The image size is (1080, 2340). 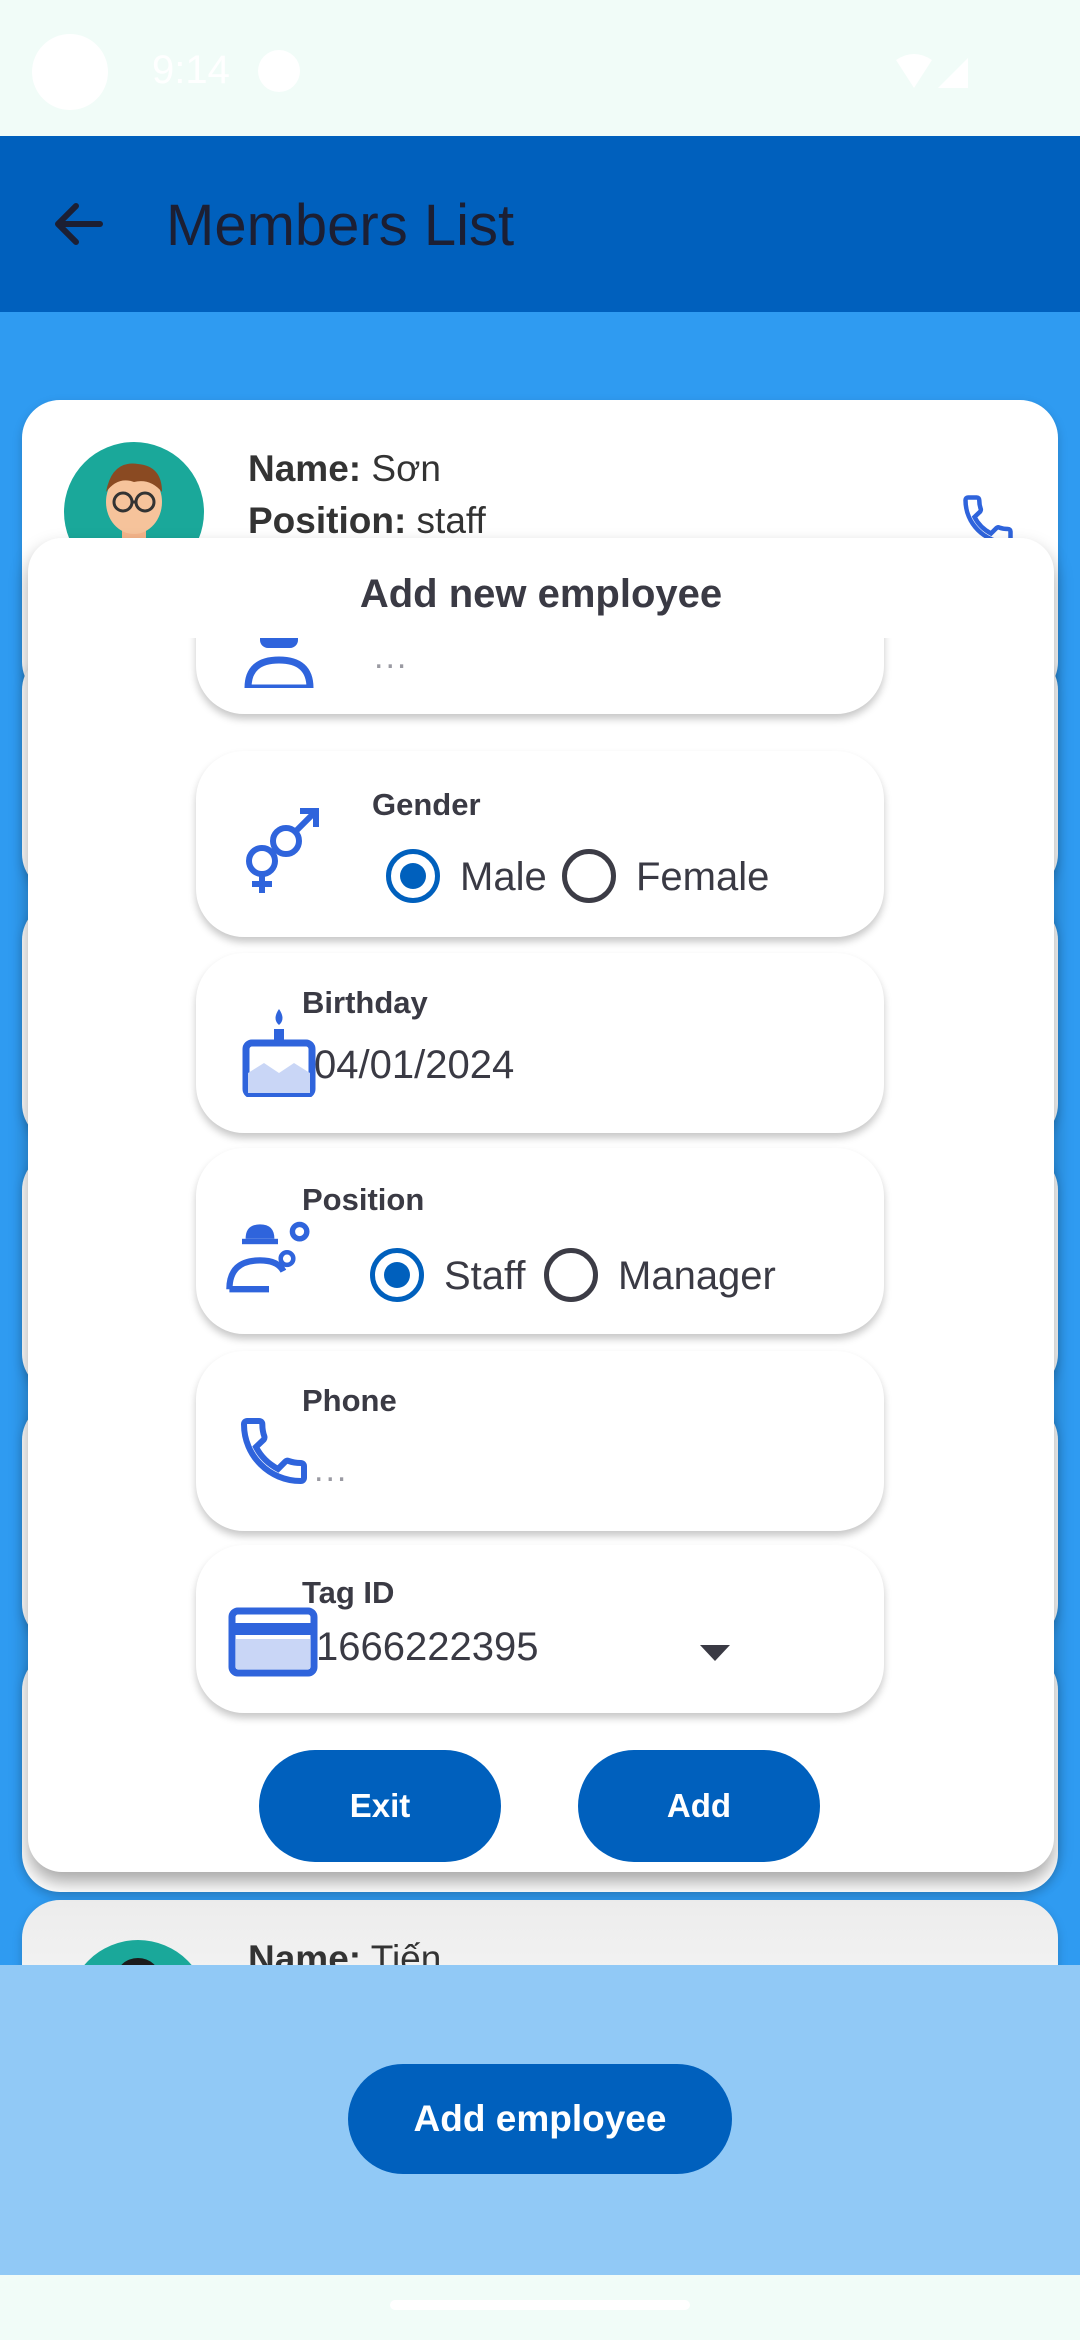 What do you see at coordinates (715, 1653) in the screenshot?
I see `dropdown-caret-icon` at bounding box center [715, 1653].